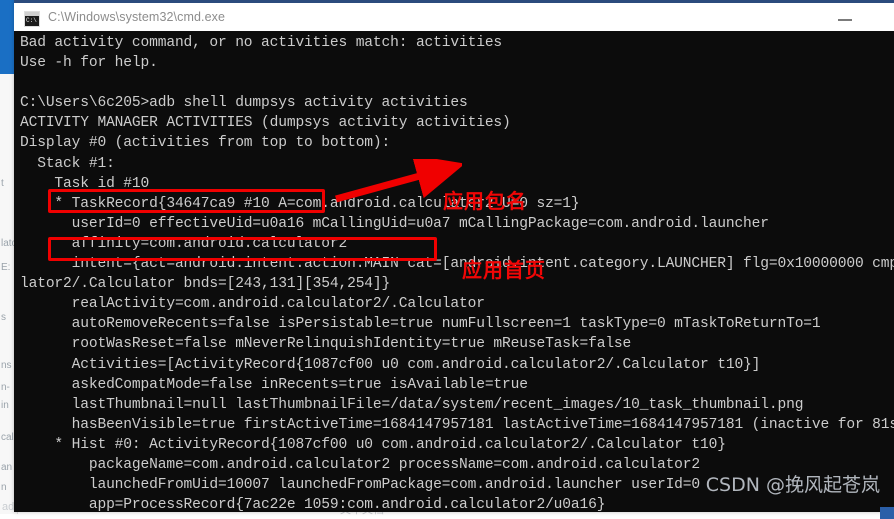  What do you see at coordinates (792, 485) in the screenshot?
I see `csdn-watermark: CSDN @挽风起苍岚` at bounding box center [792, 485].